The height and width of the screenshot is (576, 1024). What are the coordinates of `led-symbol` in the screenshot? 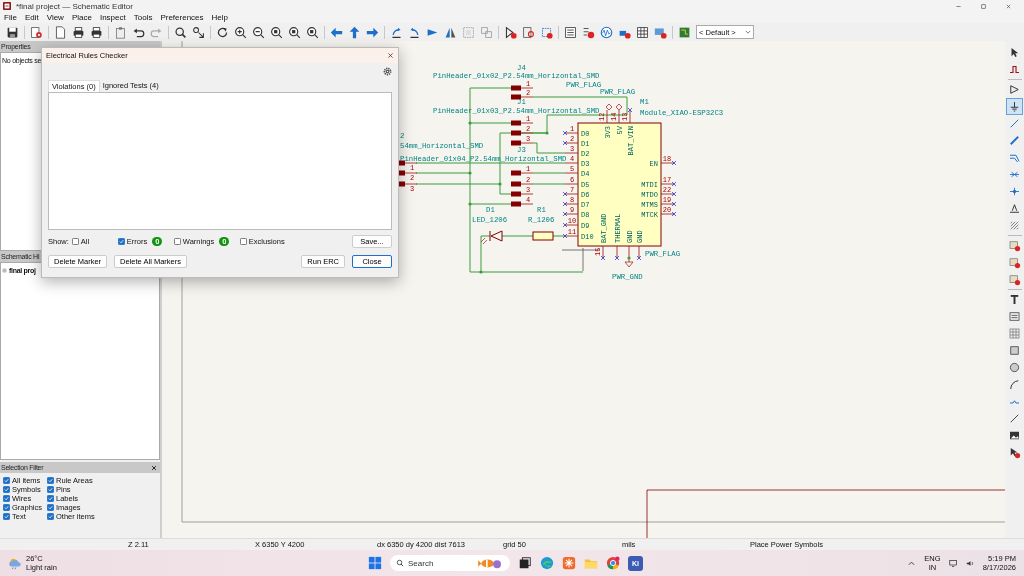 It's located at (491, 237).